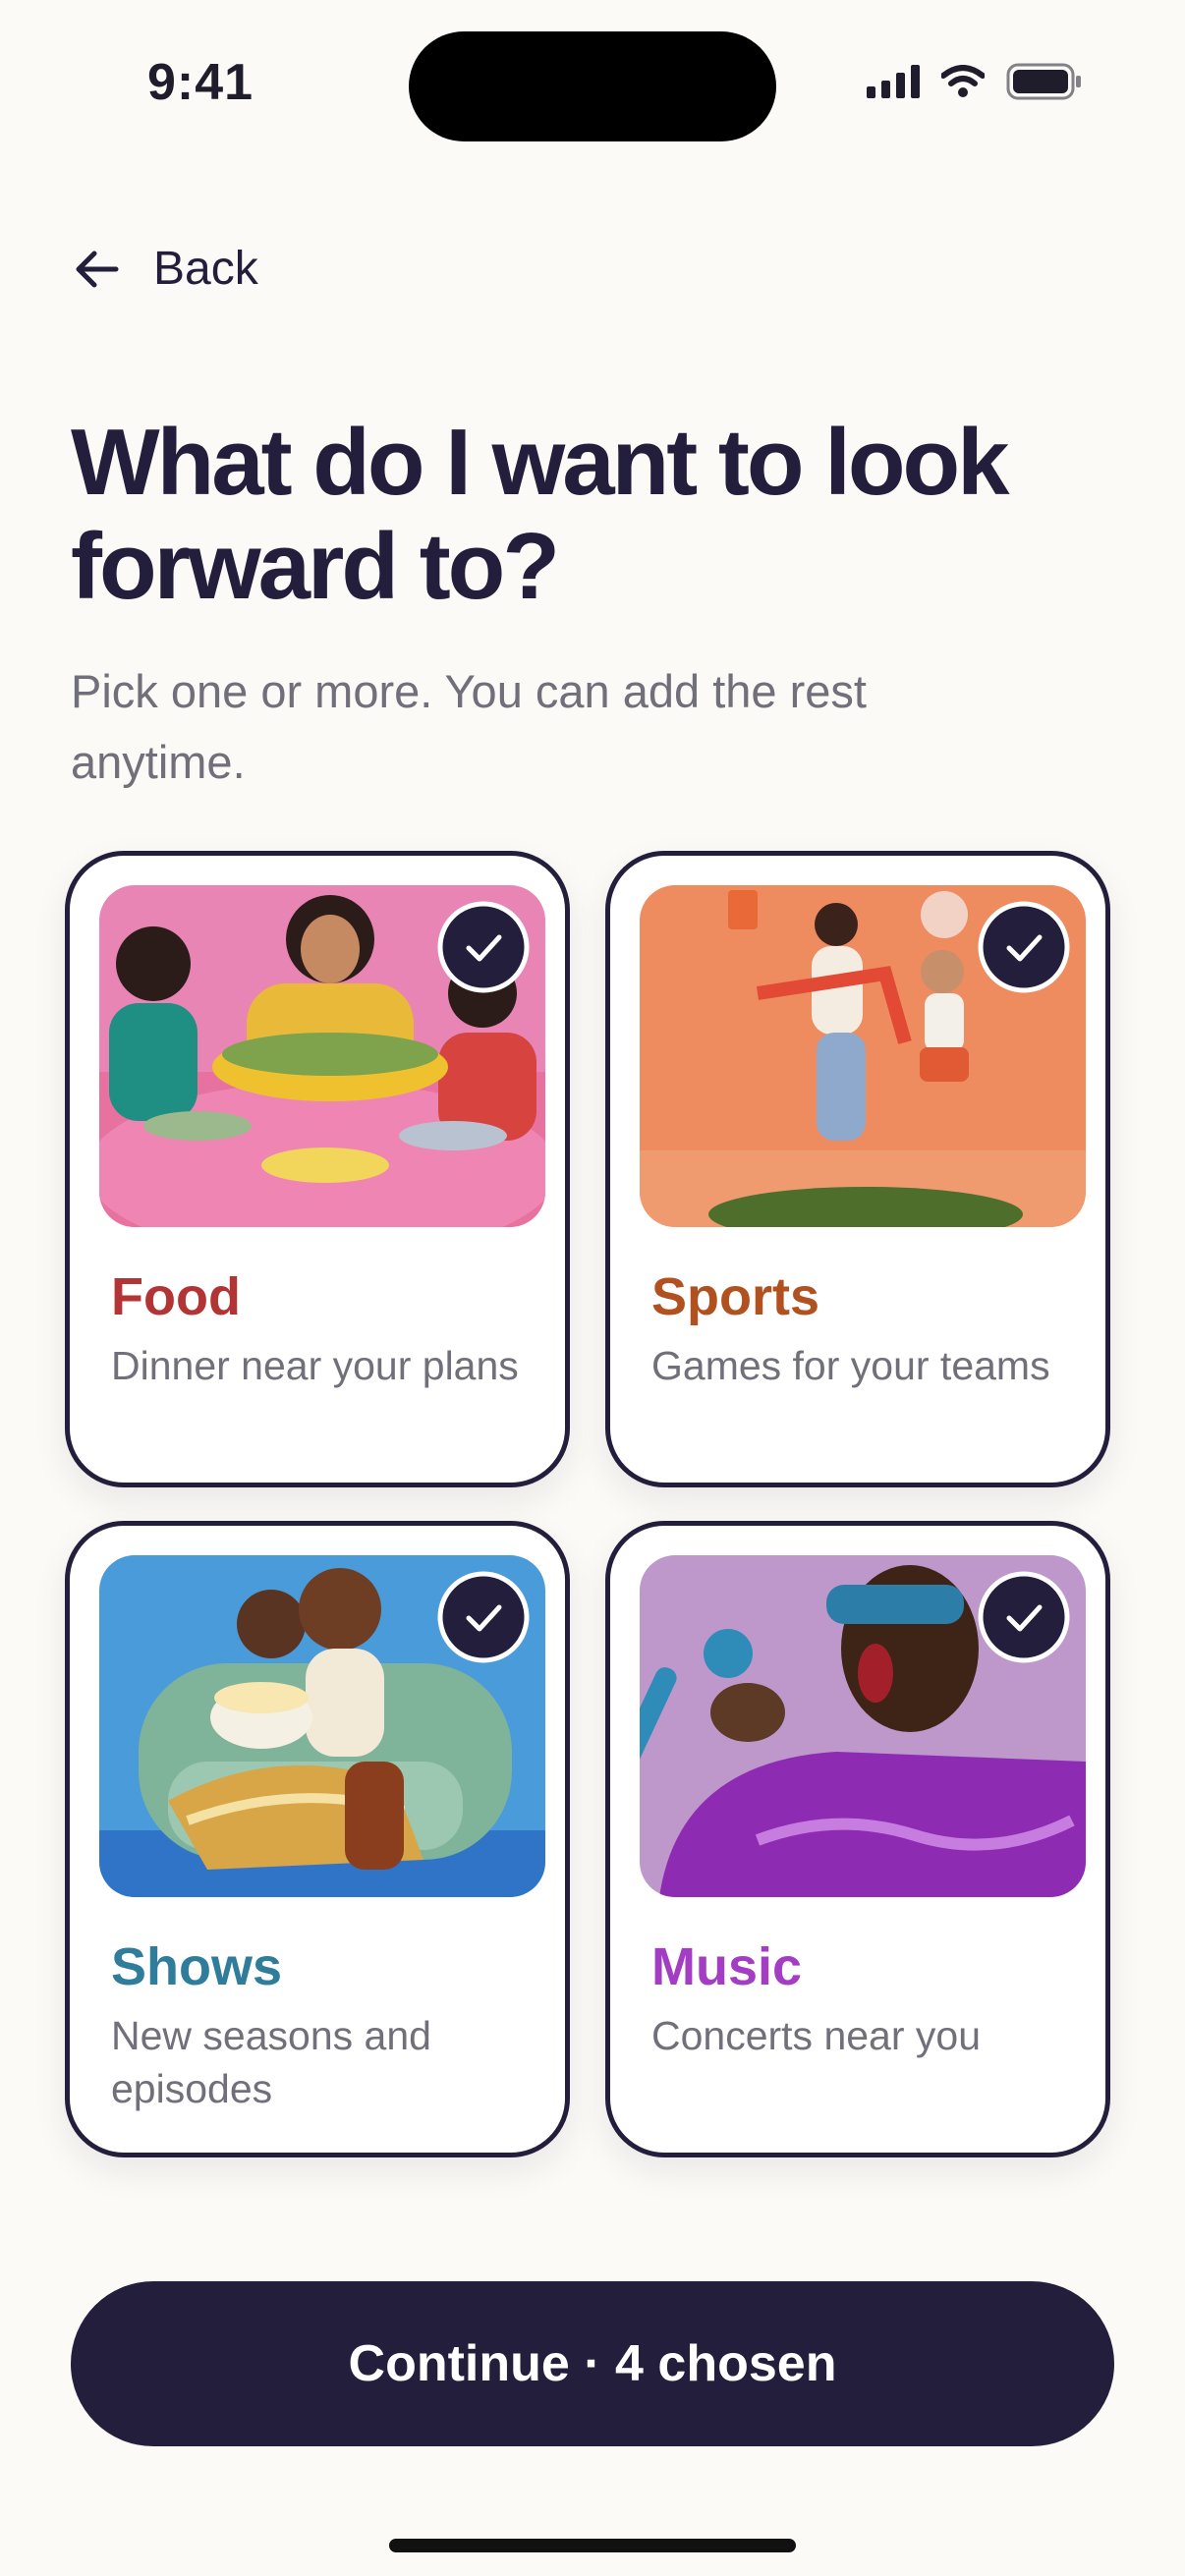 This screenshot has height=2576, width=1185. What do you see at coordinates (315, 1365) in the screenshot?
I see `card-description: Dinner near your plans` at bounding box center [315, 1365].